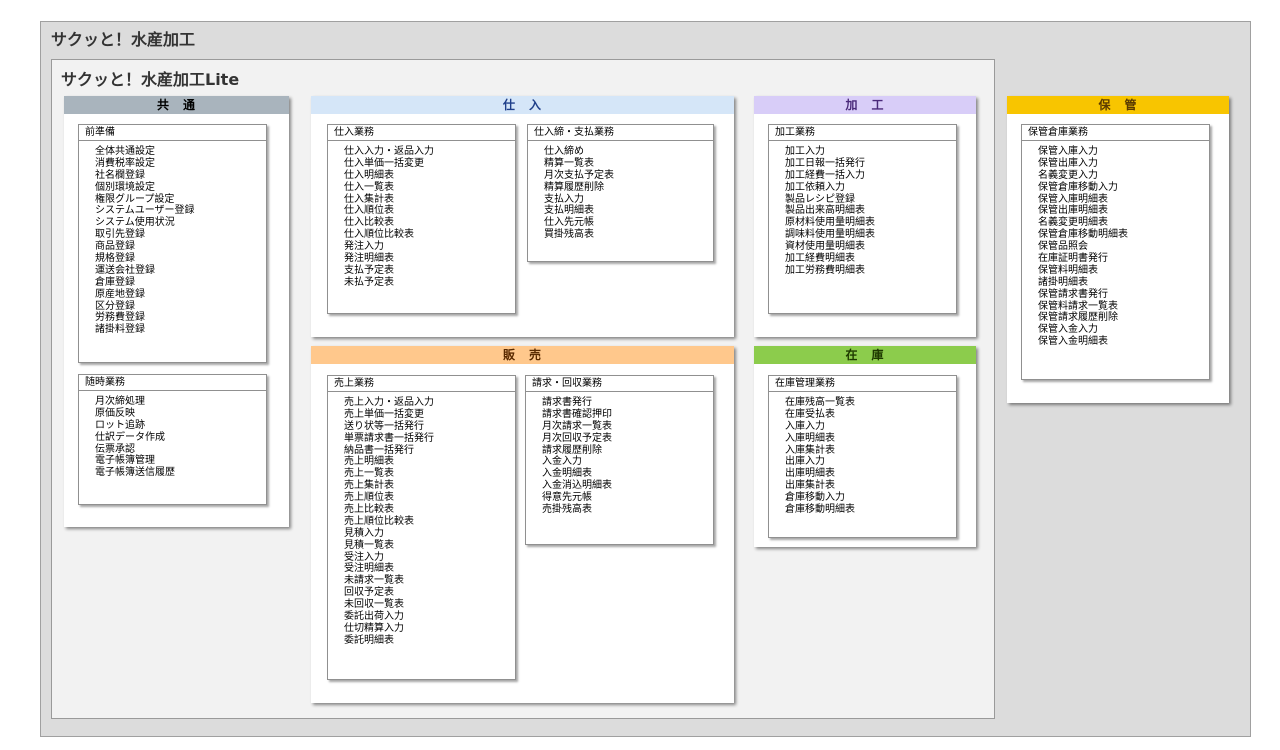 Image resolution: width=1280 pixels, height=750 pixels. What do you see at coordinates (421, 510) in the screenshot?
I see `menu-item: 売上比較表` at bounding box center [421, 510].